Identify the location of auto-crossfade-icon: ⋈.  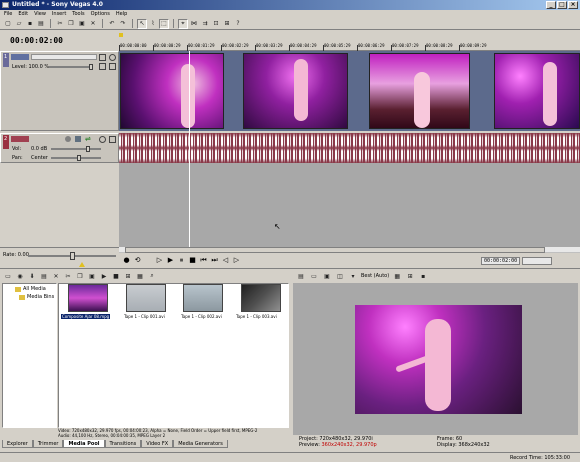
(194, 24).